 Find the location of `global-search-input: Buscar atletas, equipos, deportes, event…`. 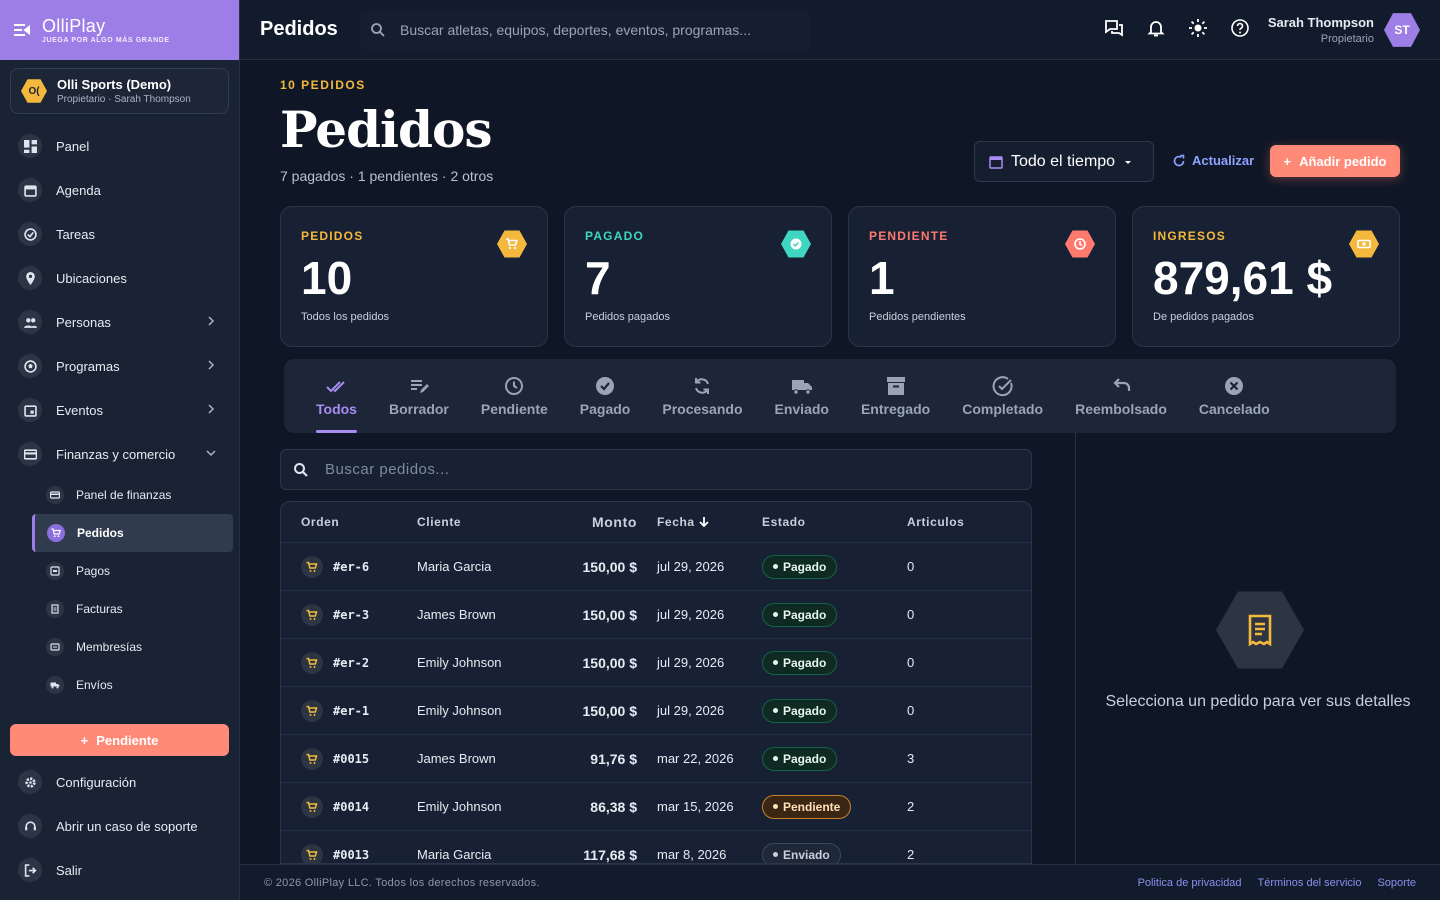

global-search-input: Buscar atletas, equipos, deportes, event… is located at coordinates (585, 29).